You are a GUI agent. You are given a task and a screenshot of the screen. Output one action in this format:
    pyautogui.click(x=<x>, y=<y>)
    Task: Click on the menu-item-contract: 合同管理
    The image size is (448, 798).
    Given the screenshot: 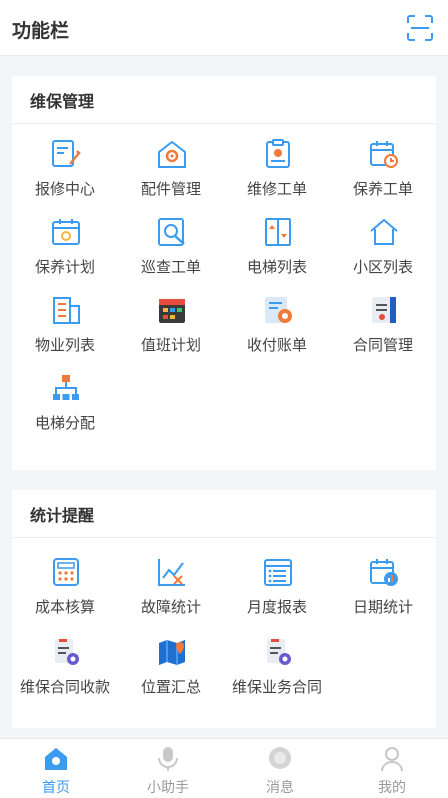 What is the action you would take?
    pyautogui.click(x=383, y=321)
    